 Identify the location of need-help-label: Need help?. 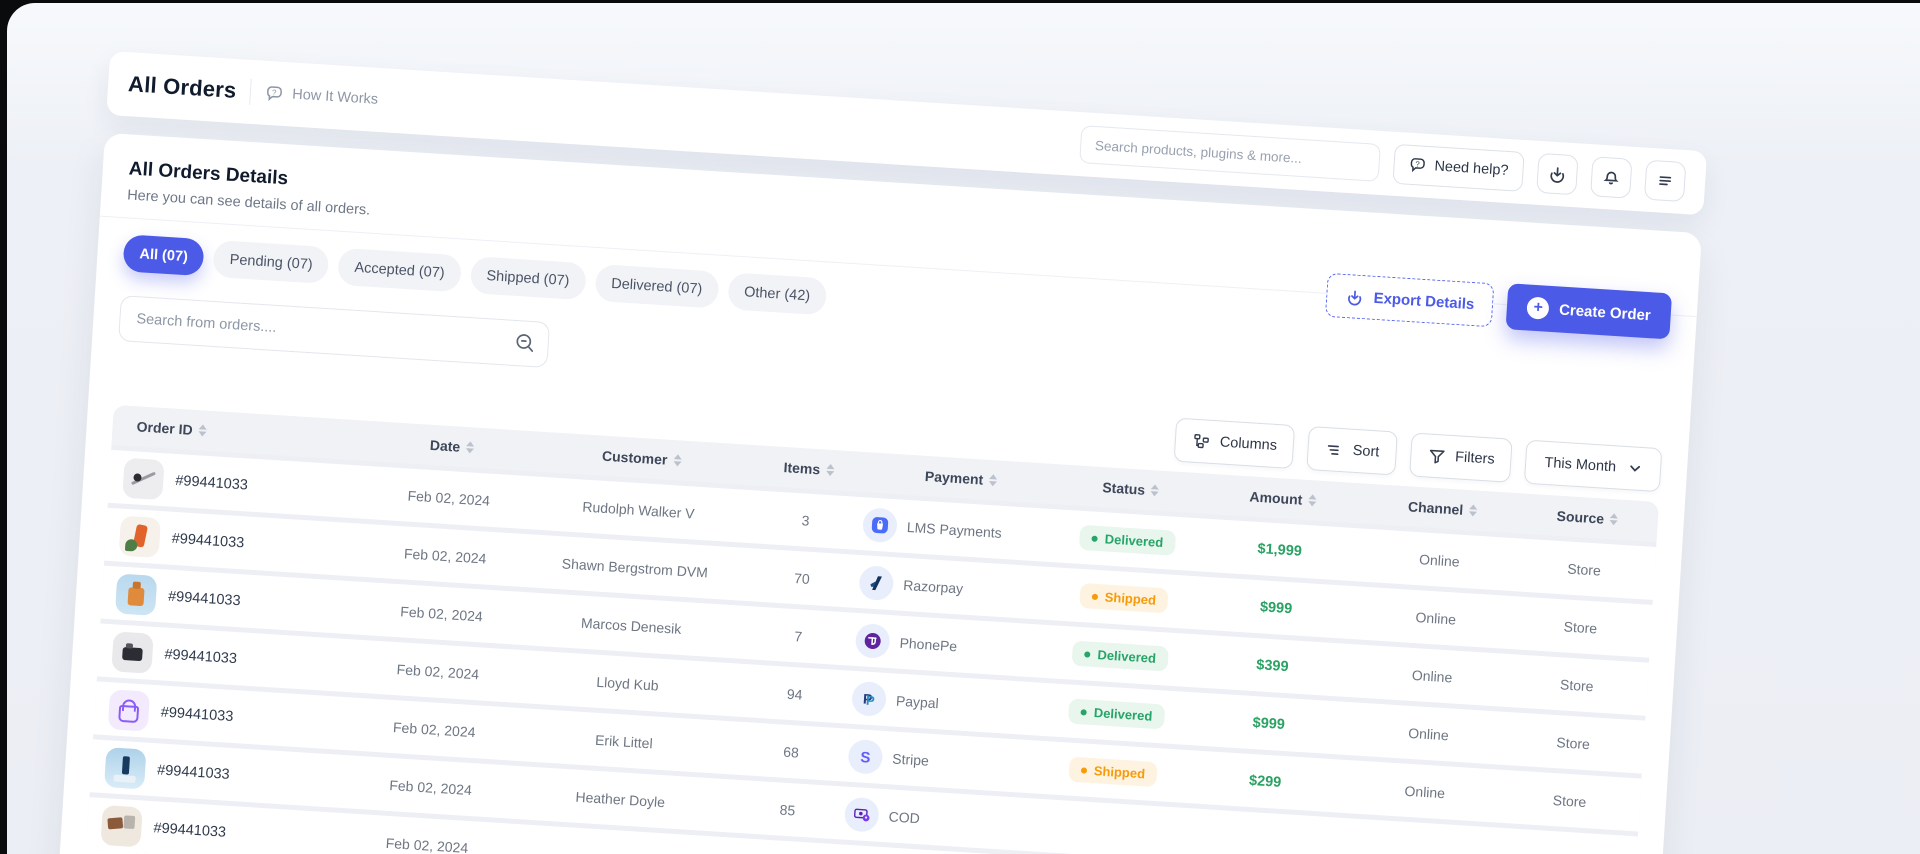
(1471, 168).